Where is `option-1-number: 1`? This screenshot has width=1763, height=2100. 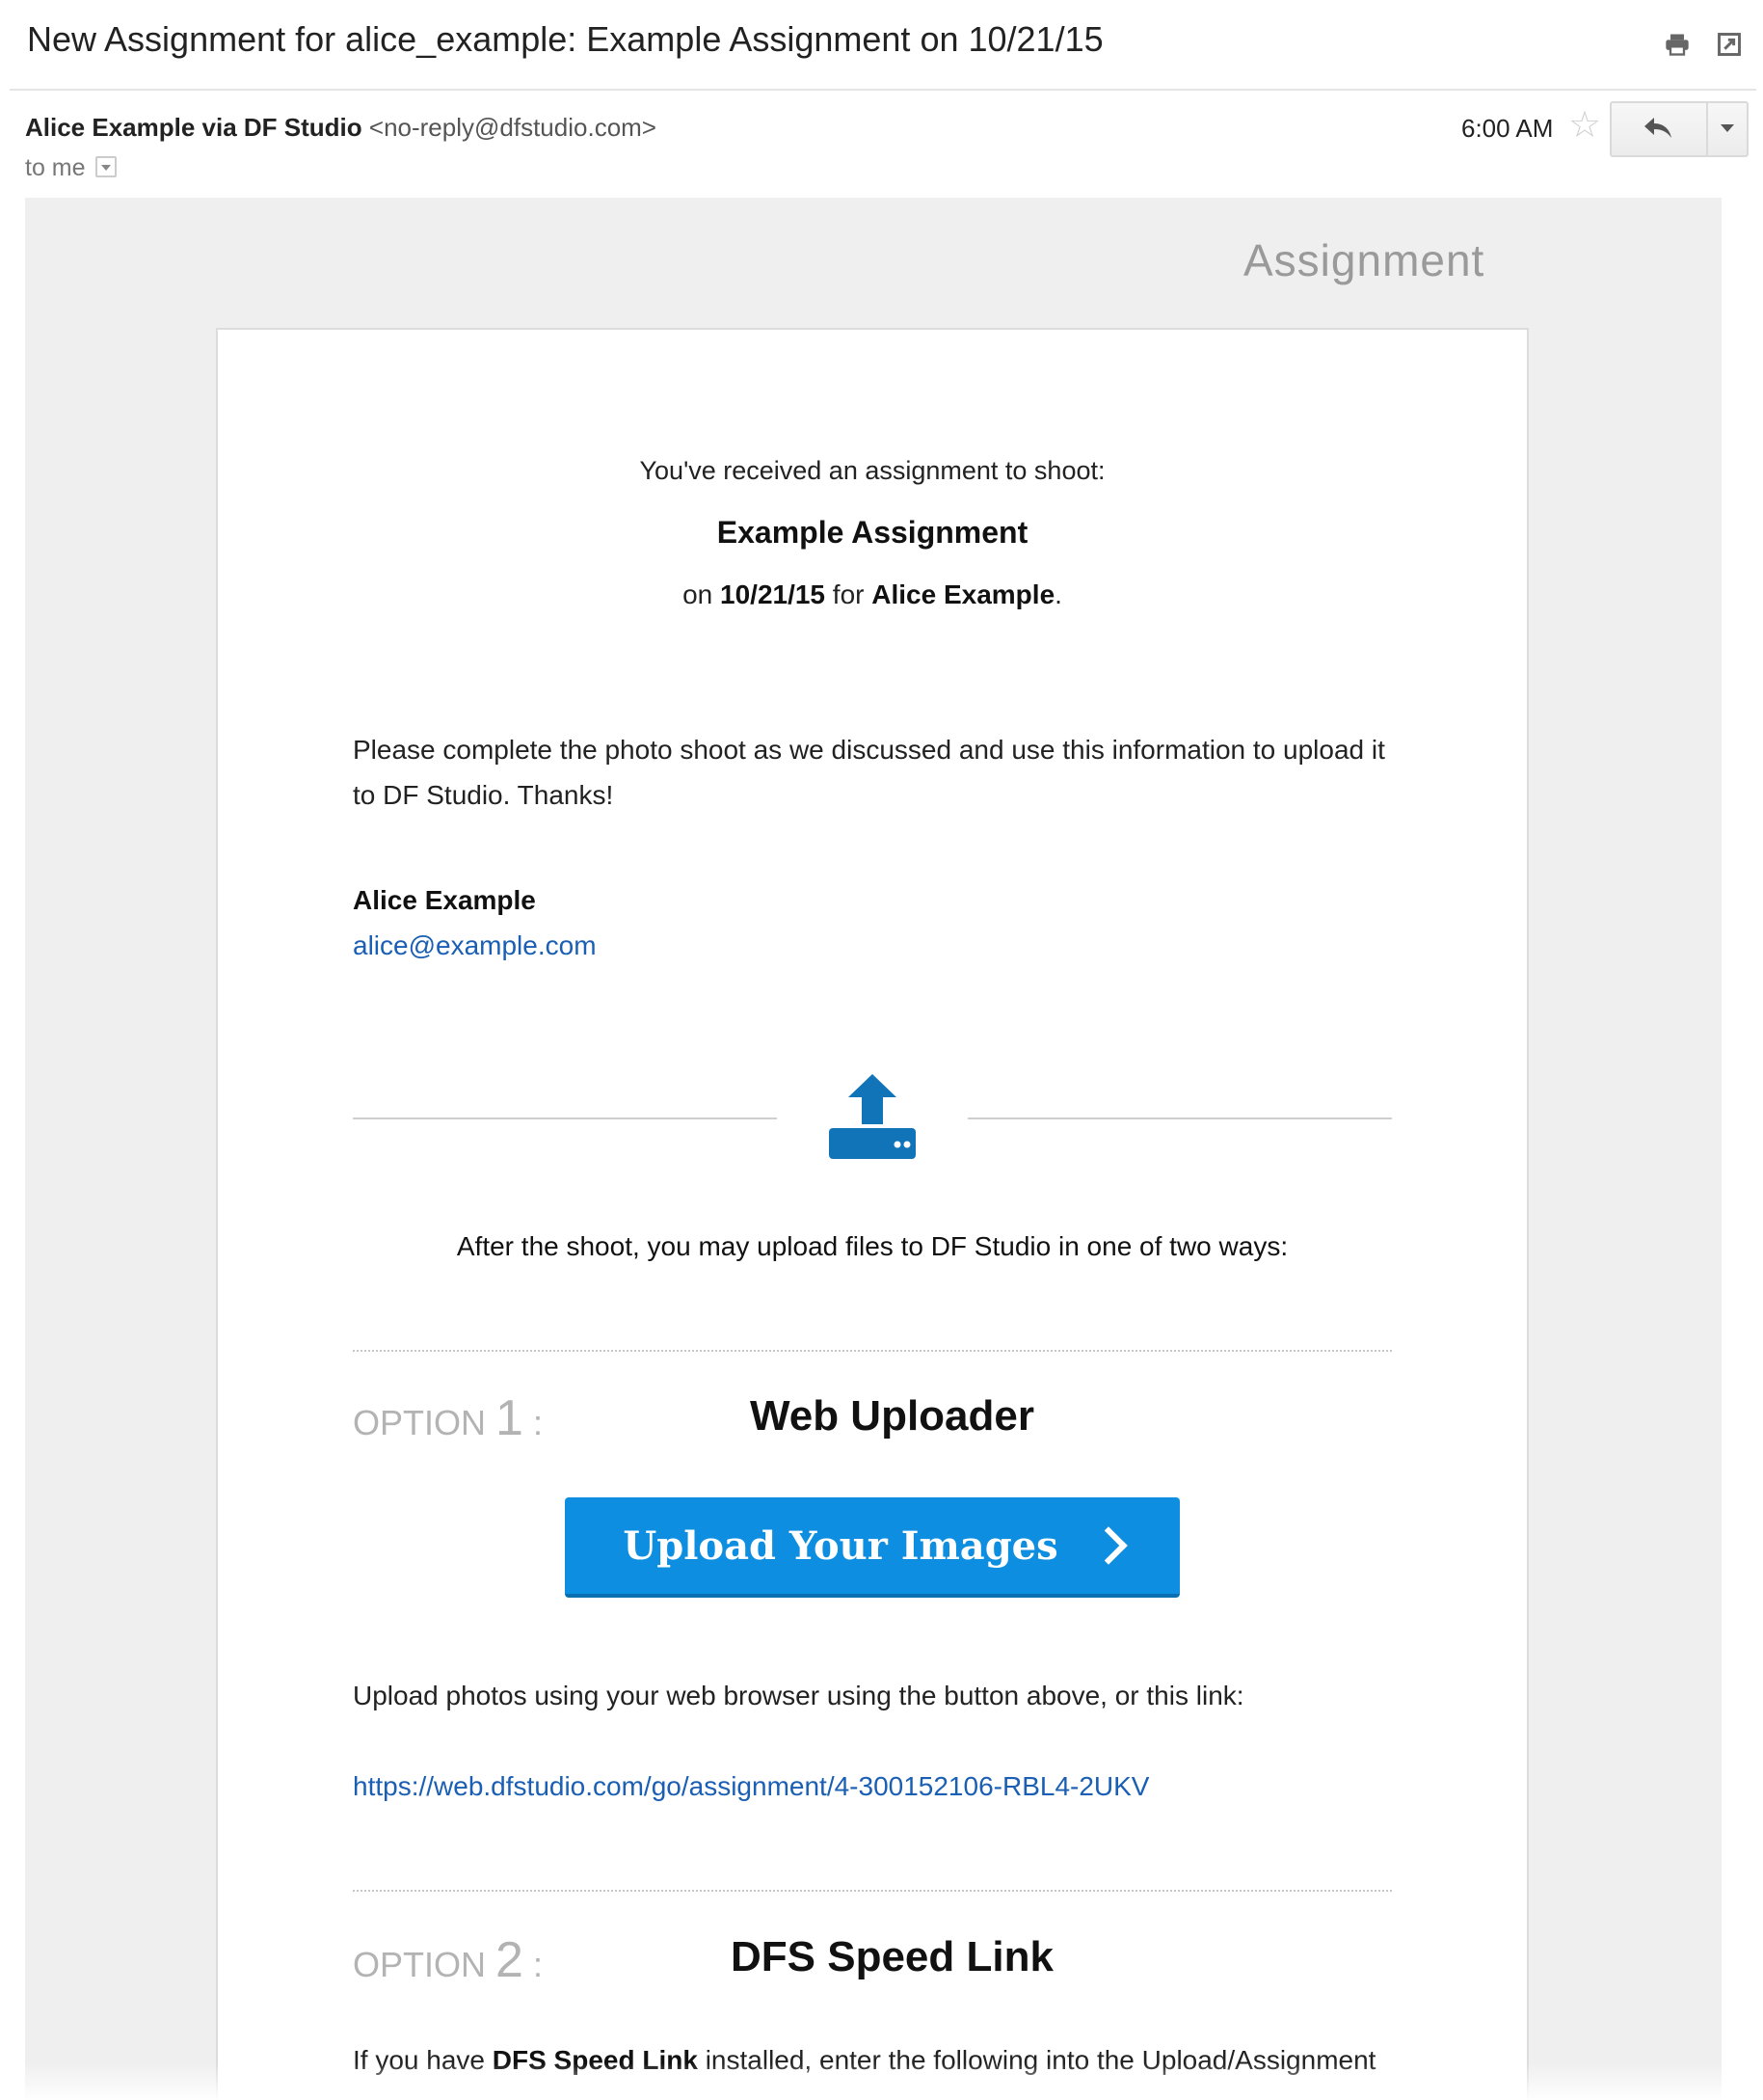 option-1-number: 1 is located at coordinates (509, 1418).